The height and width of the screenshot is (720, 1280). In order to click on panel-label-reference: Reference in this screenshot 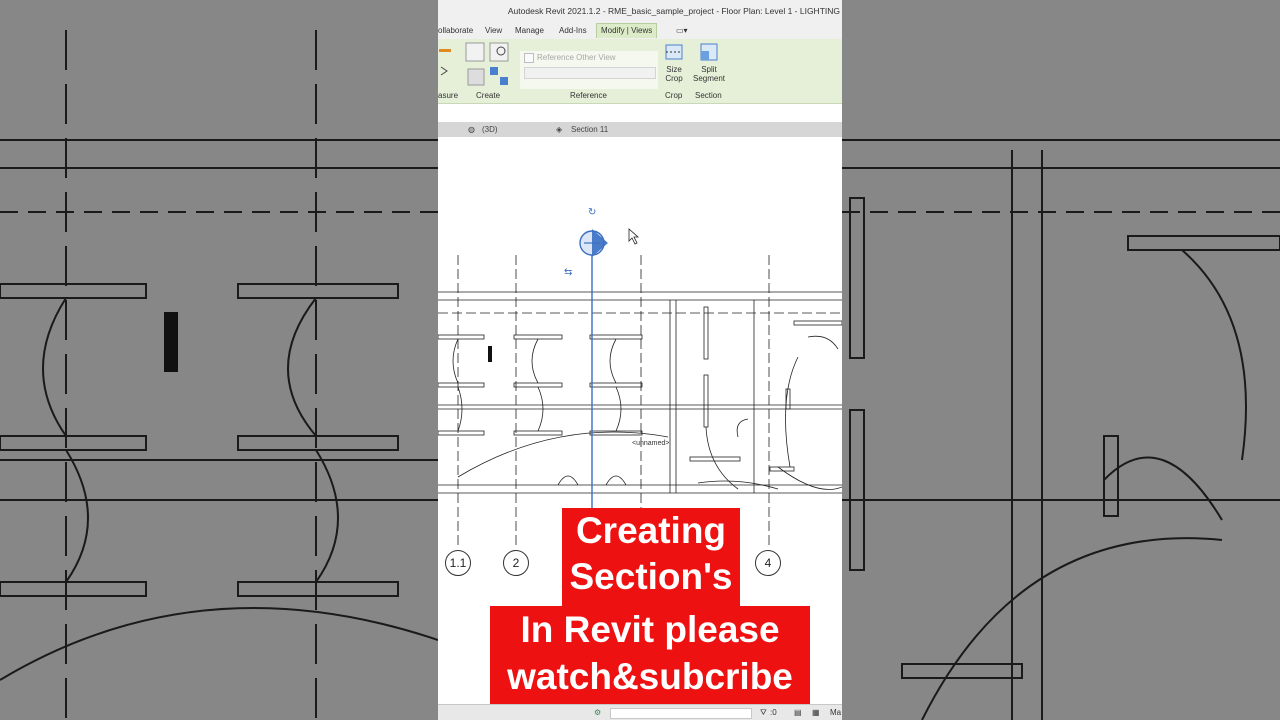, I will do `click(588, 95)`.